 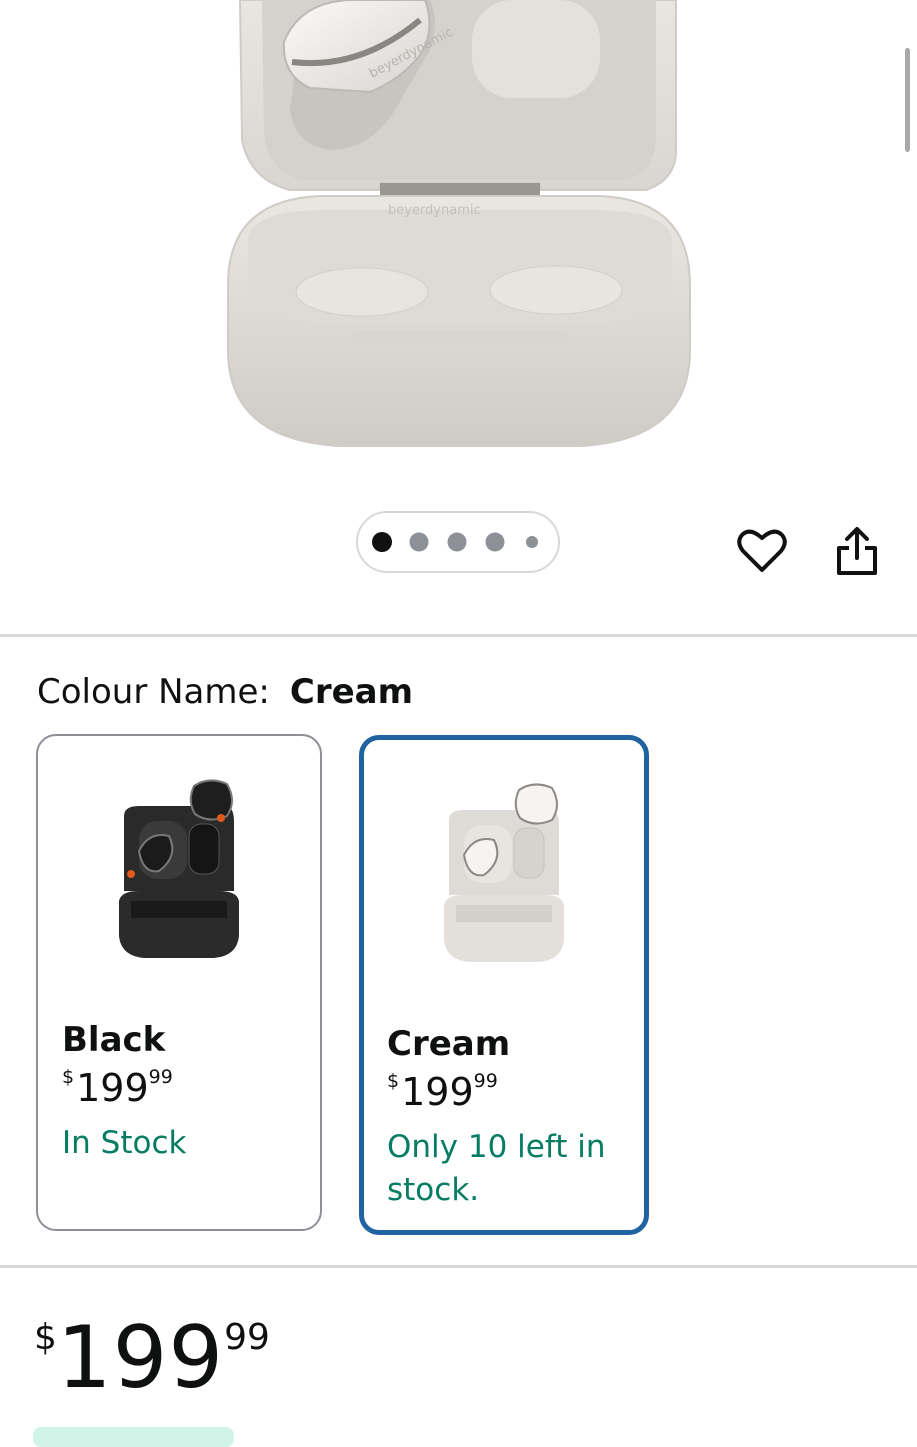 I want to click on buybox-price-symbol: $, so click(x=45, y=1337).